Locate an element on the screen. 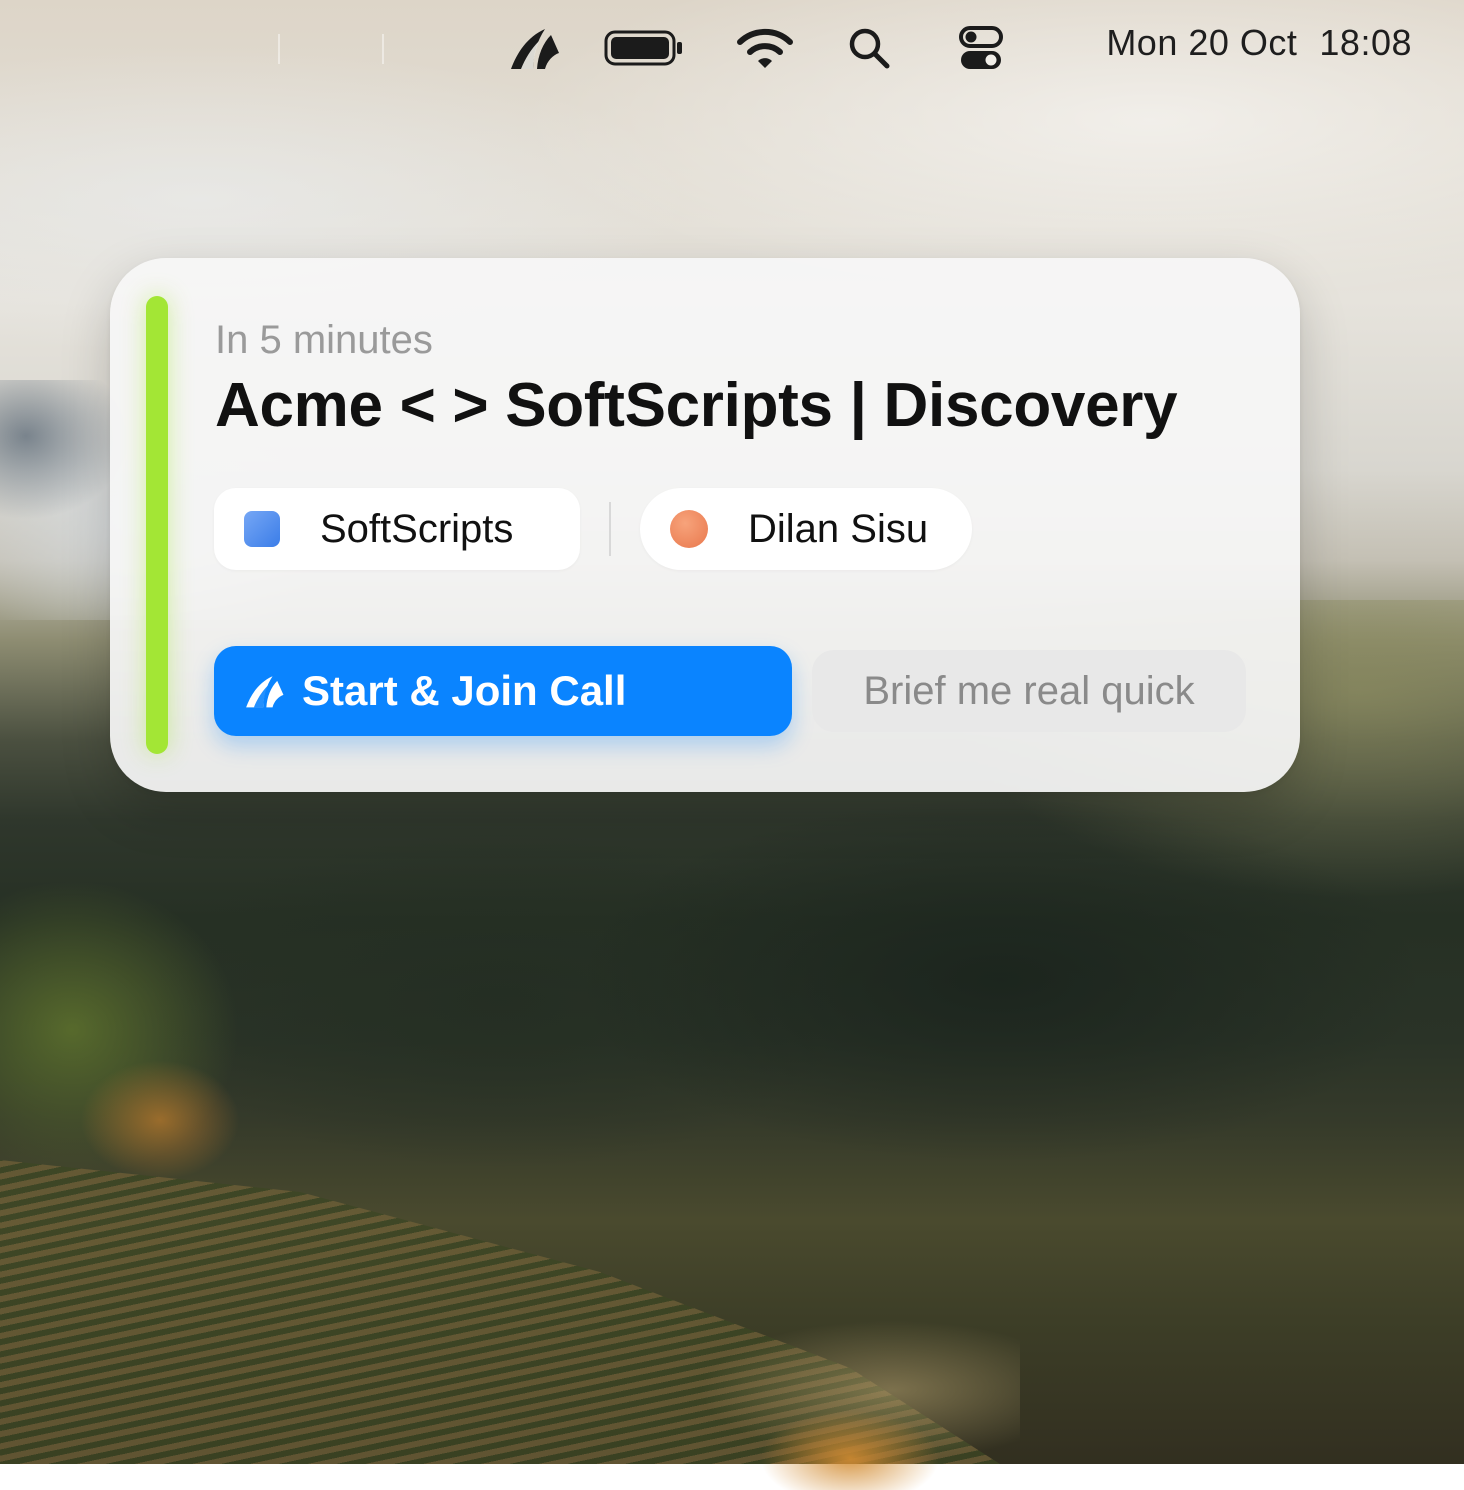 The image size is (1464, 1490). search-icon is located at coordinates (869, 48).